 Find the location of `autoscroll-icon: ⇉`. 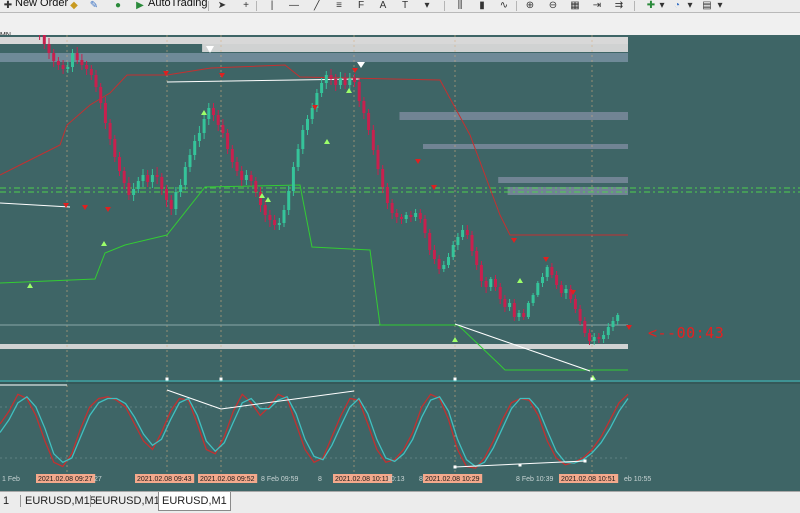

autoscroll-icon: ⇉ is located at coordinates (619, 5).